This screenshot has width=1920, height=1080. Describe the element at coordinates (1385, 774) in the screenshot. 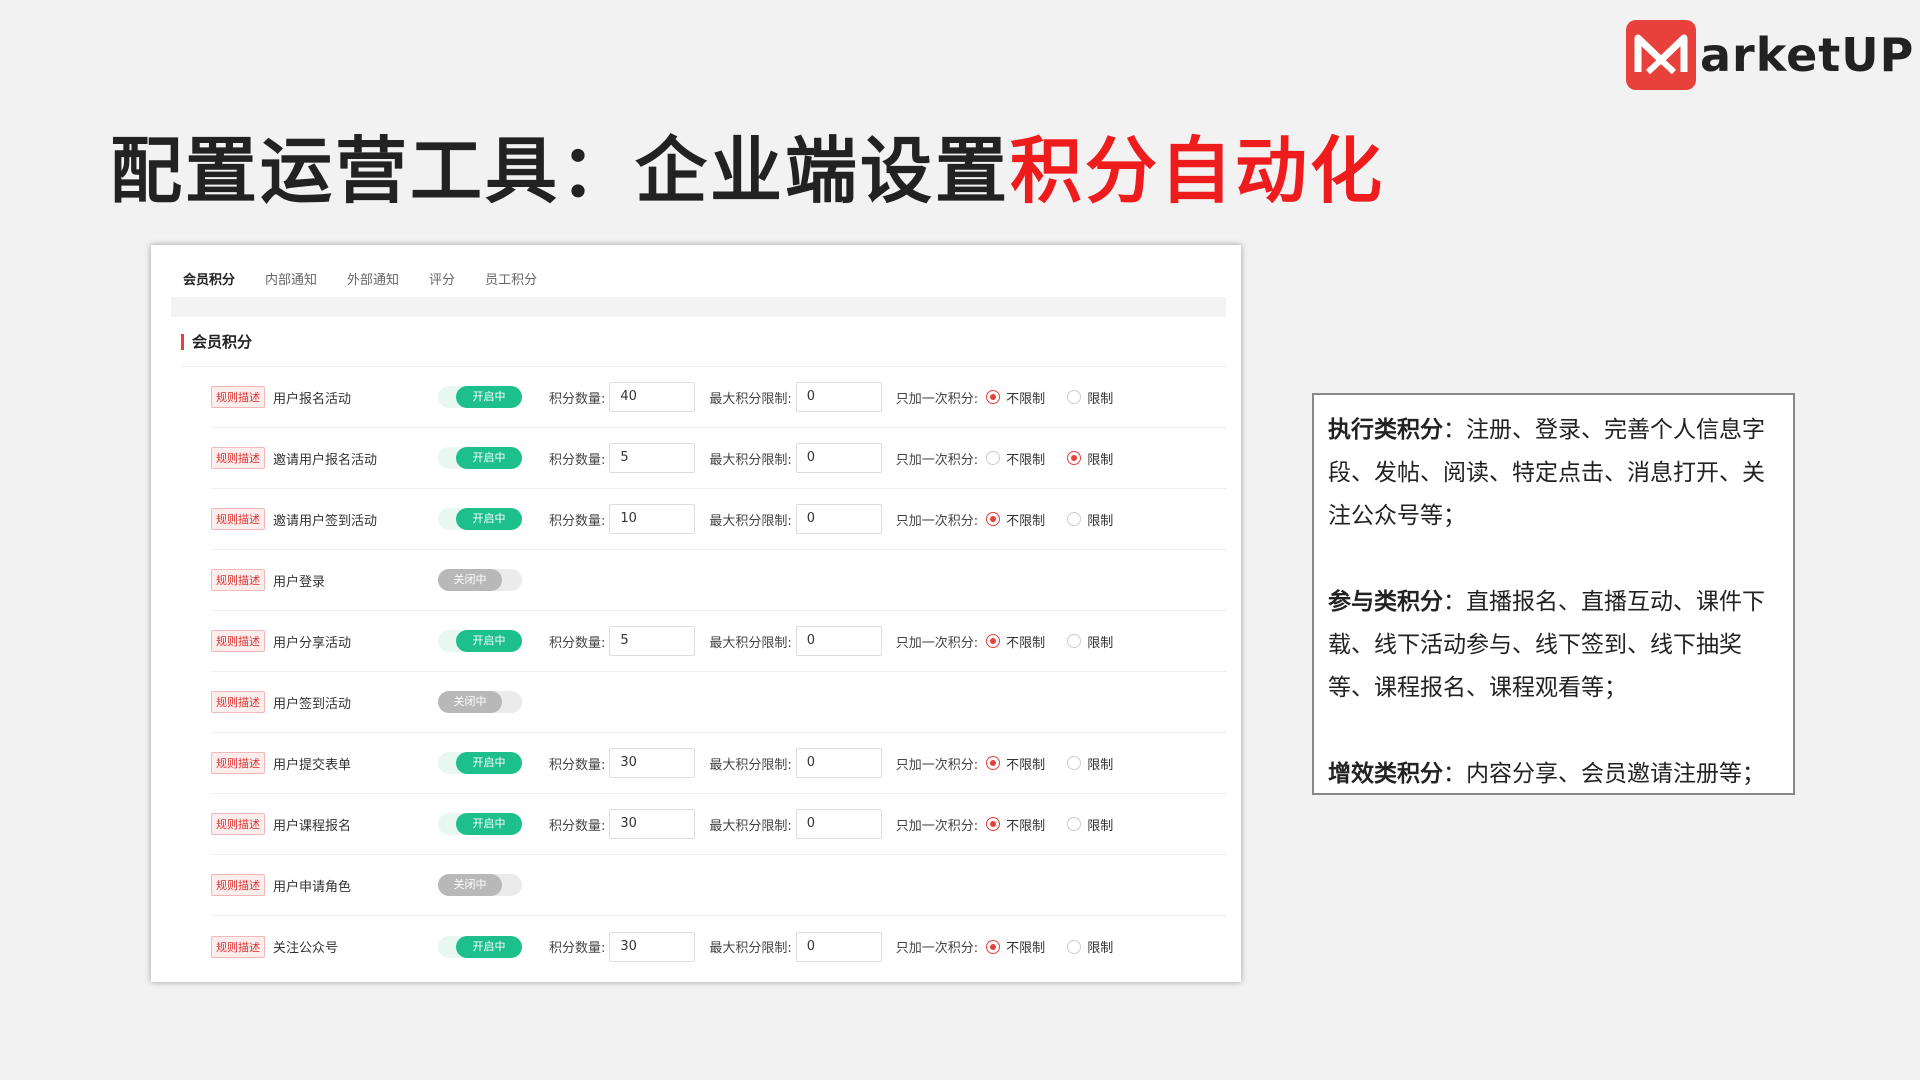

I see `boost-points-title: 增效类积分` at that location.